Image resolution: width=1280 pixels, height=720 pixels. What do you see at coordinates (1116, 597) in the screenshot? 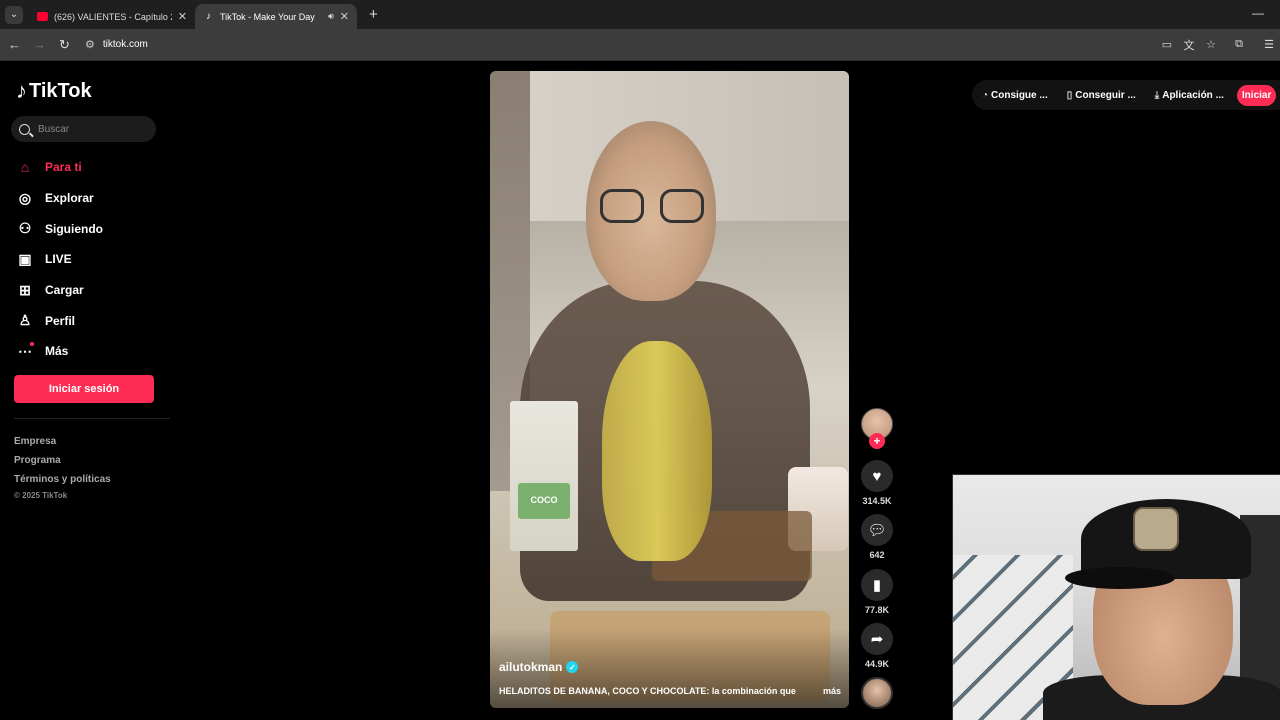
I see `webcam-overlay` at bounding box center [1116, 597].